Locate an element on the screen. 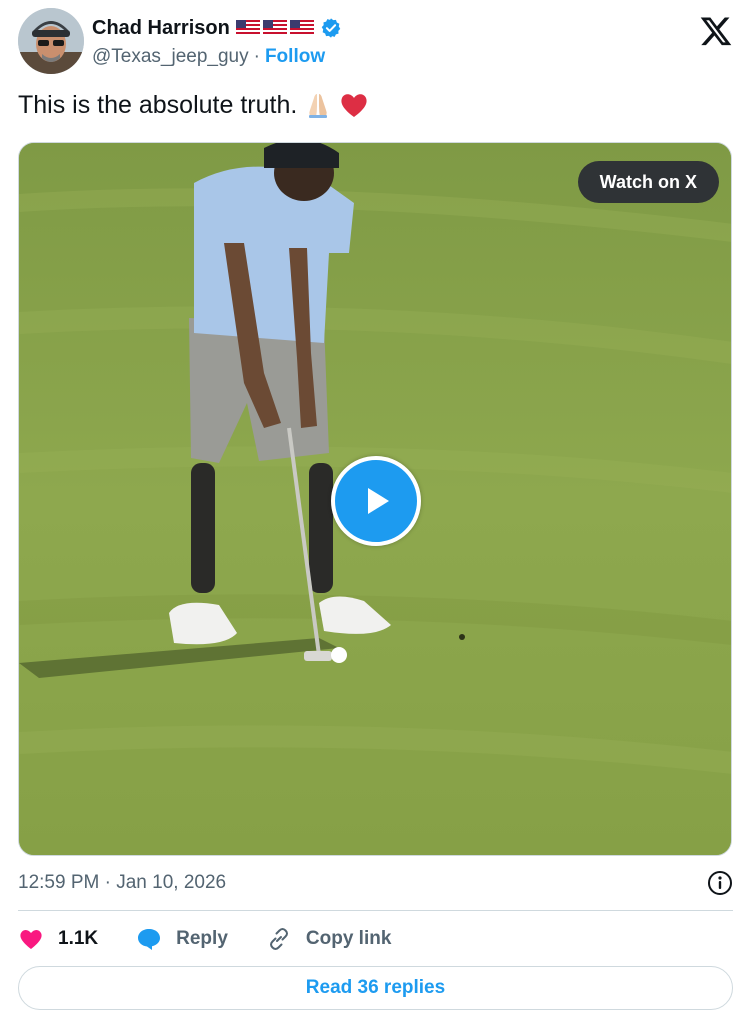 The height and width of the screenshot is (1024, 747). handle-row: @Texas_jeep_guy · Follow is located at coordinates (208, 57).